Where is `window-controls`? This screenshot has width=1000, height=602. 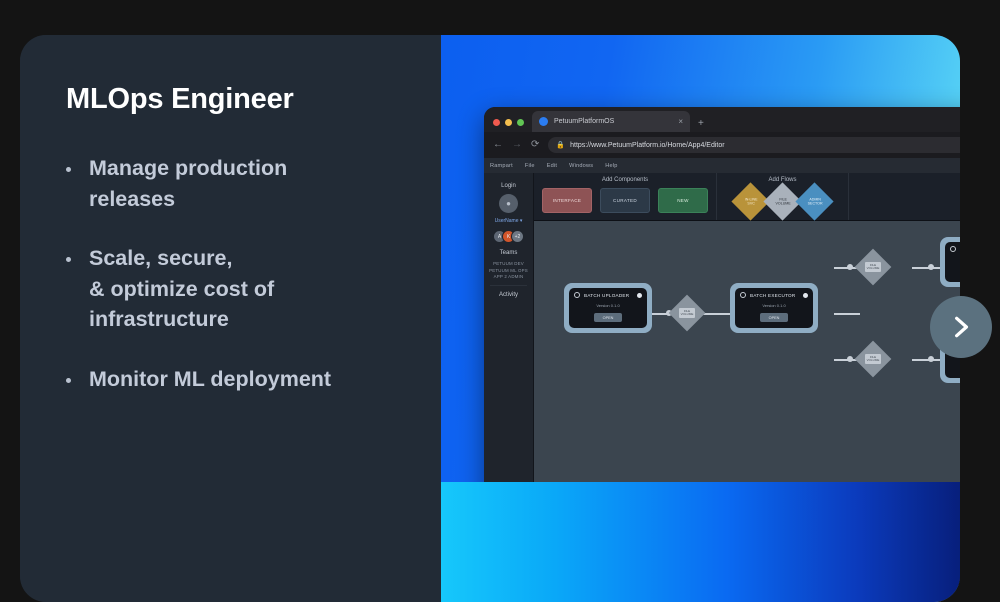
window-controls is located at coordinates (511, 125).